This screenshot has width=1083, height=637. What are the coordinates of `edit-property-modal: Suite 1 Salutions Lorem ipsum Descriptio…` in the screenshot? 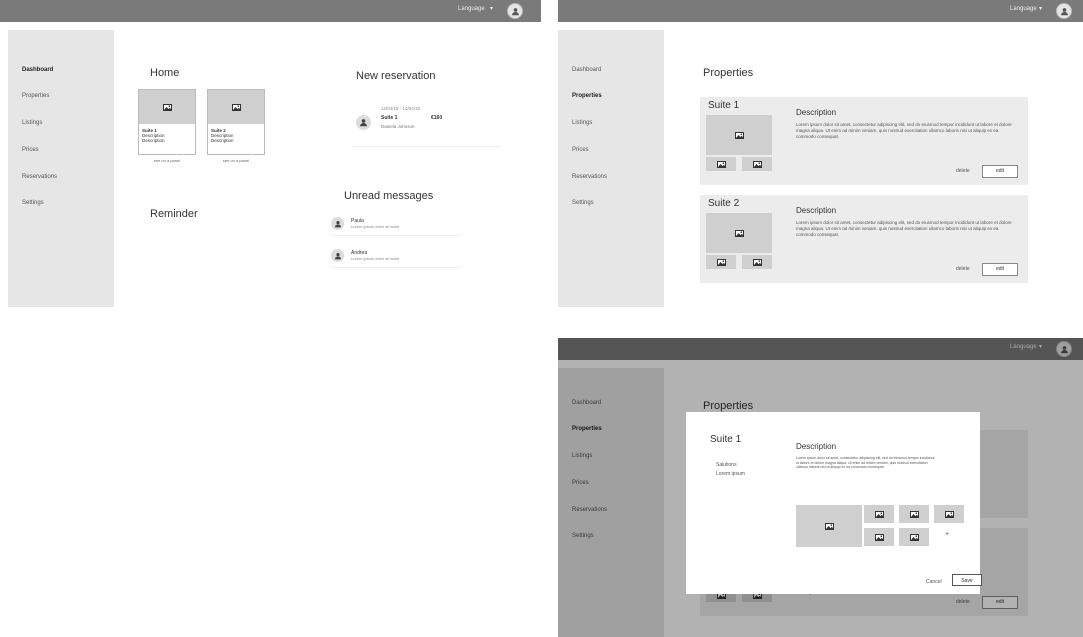 It's located at (834, 503).